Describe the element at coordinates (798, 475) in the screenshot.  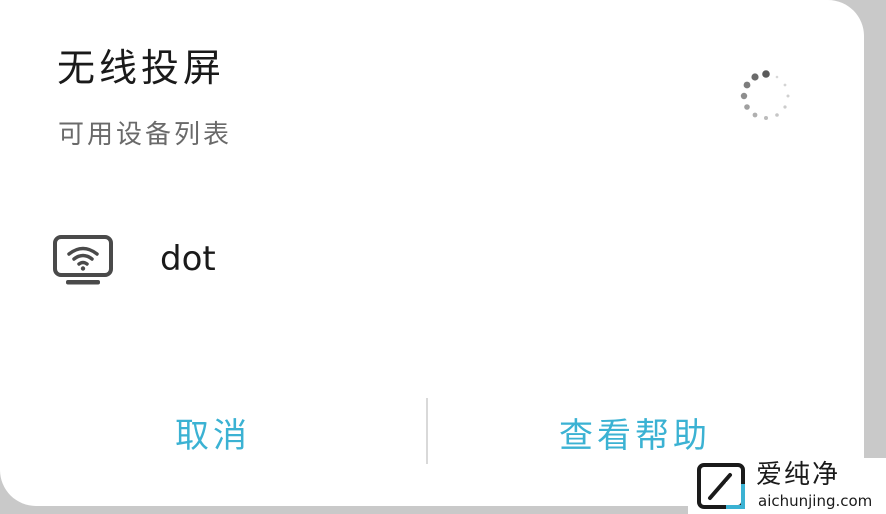
I see `watermark-brand: 爱纯净` at that location.